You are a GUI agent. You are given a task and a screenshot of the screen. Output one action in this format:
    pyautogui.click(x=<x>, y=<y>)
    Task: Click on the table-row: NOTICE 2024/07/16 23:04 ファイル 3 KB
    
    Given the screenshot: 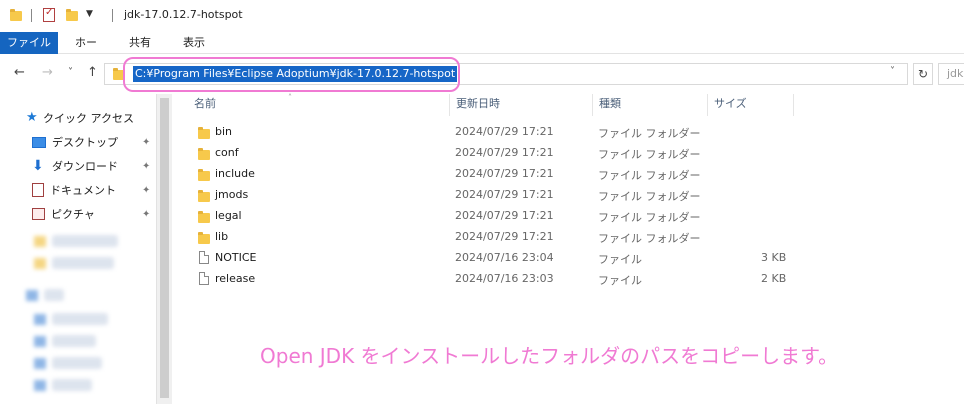 What is the action you would take?
    pyautogui.click(x=492, y=258)
    